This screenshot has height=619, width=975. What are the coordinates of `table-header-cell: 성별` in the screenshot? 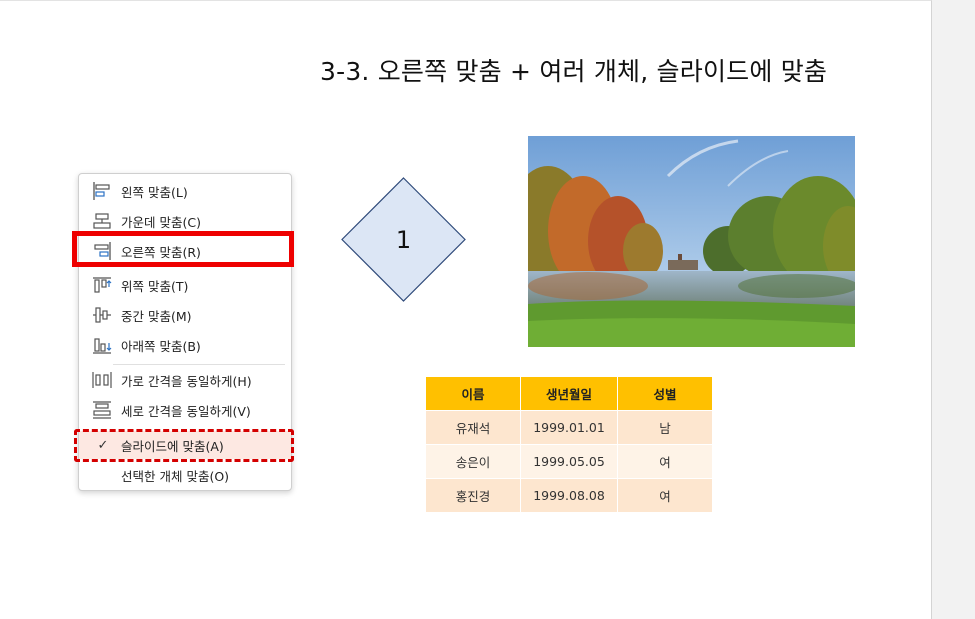 It's located at (665, 393).